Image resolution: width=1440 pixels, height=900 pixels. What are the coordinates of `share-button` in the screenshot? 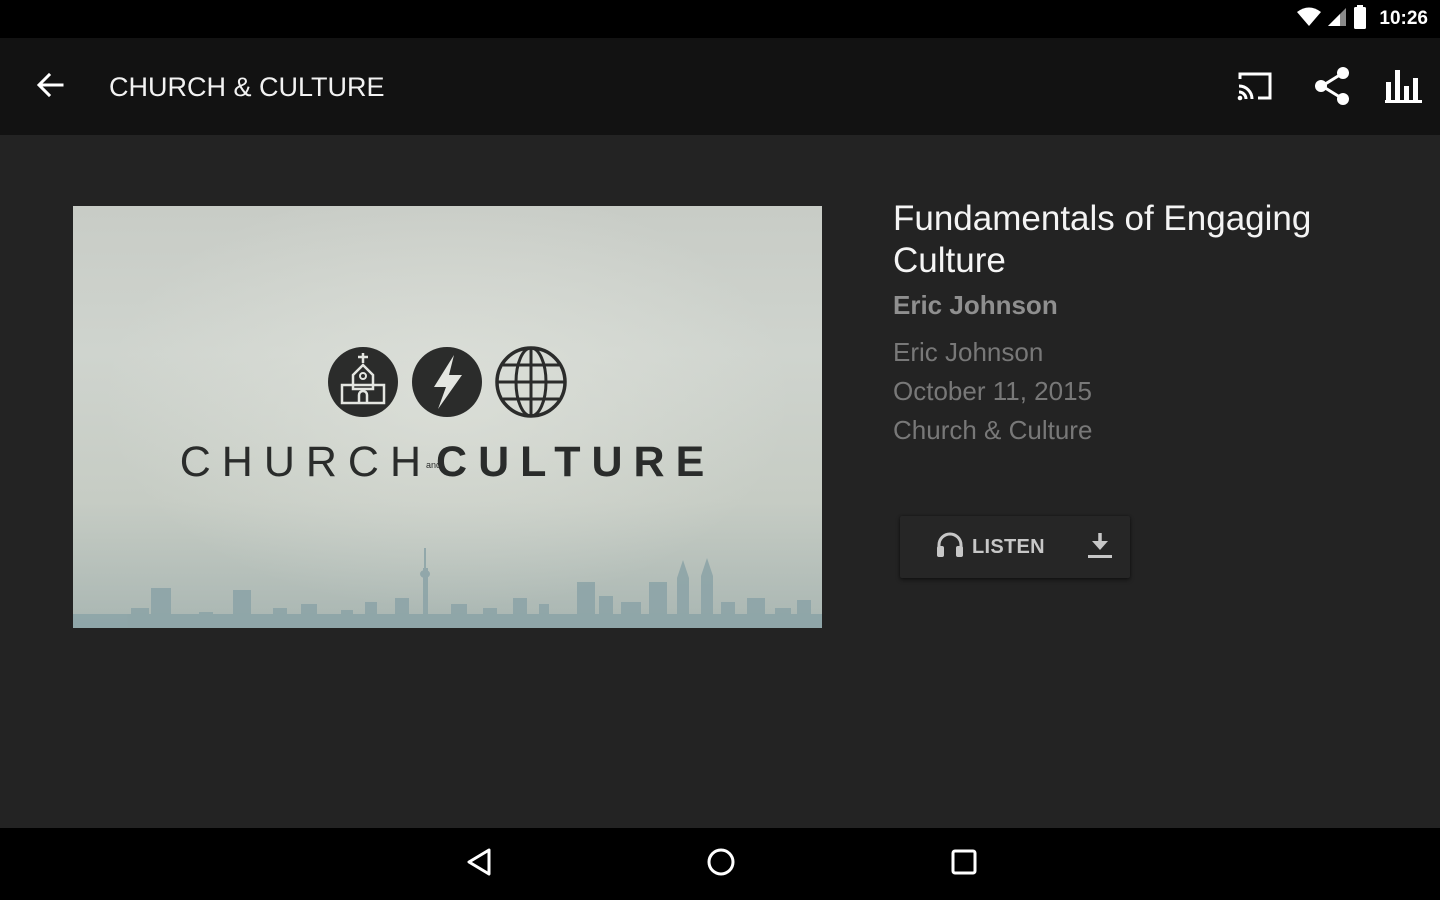 It's located at (1332, 88).